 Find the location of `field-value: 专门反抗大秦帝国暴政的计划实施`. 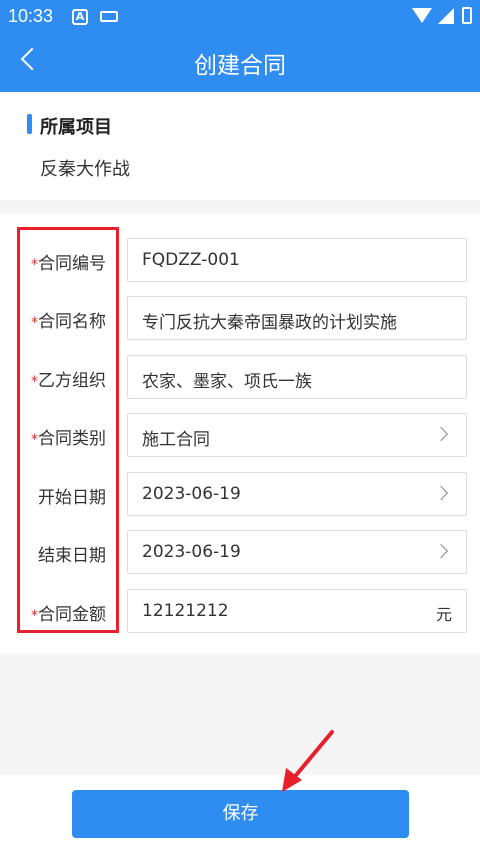

field-value: 专门反抗大秦帝国暴政的计划实施 is located at coordinates (269, 323).